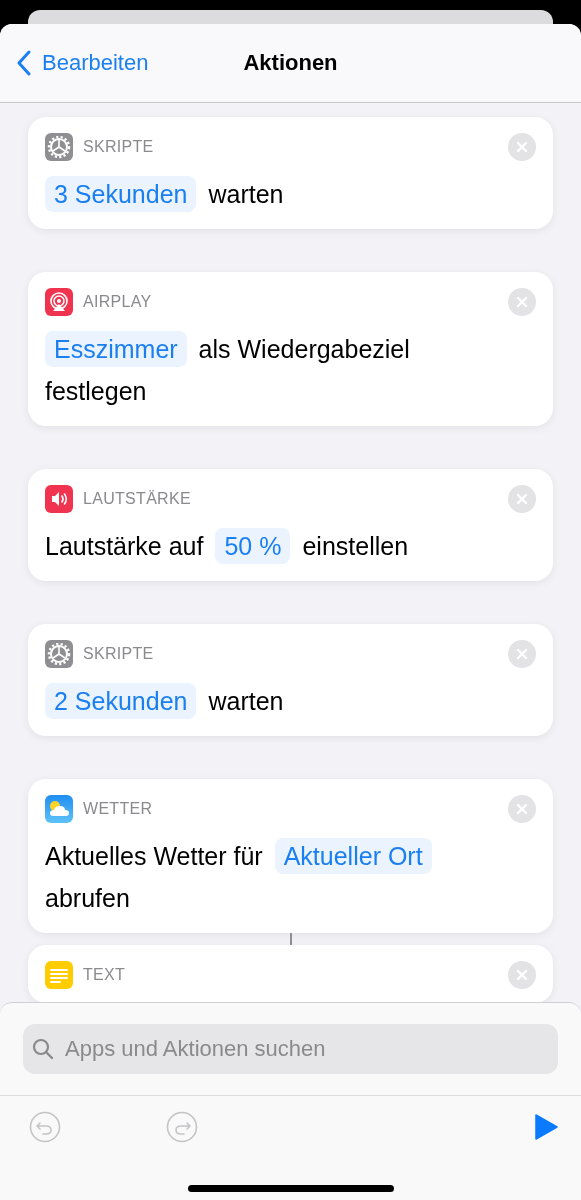 The width and height of the screenshot is (581, 1200). I want to click on action-text: festlegen, so click(96, 391).